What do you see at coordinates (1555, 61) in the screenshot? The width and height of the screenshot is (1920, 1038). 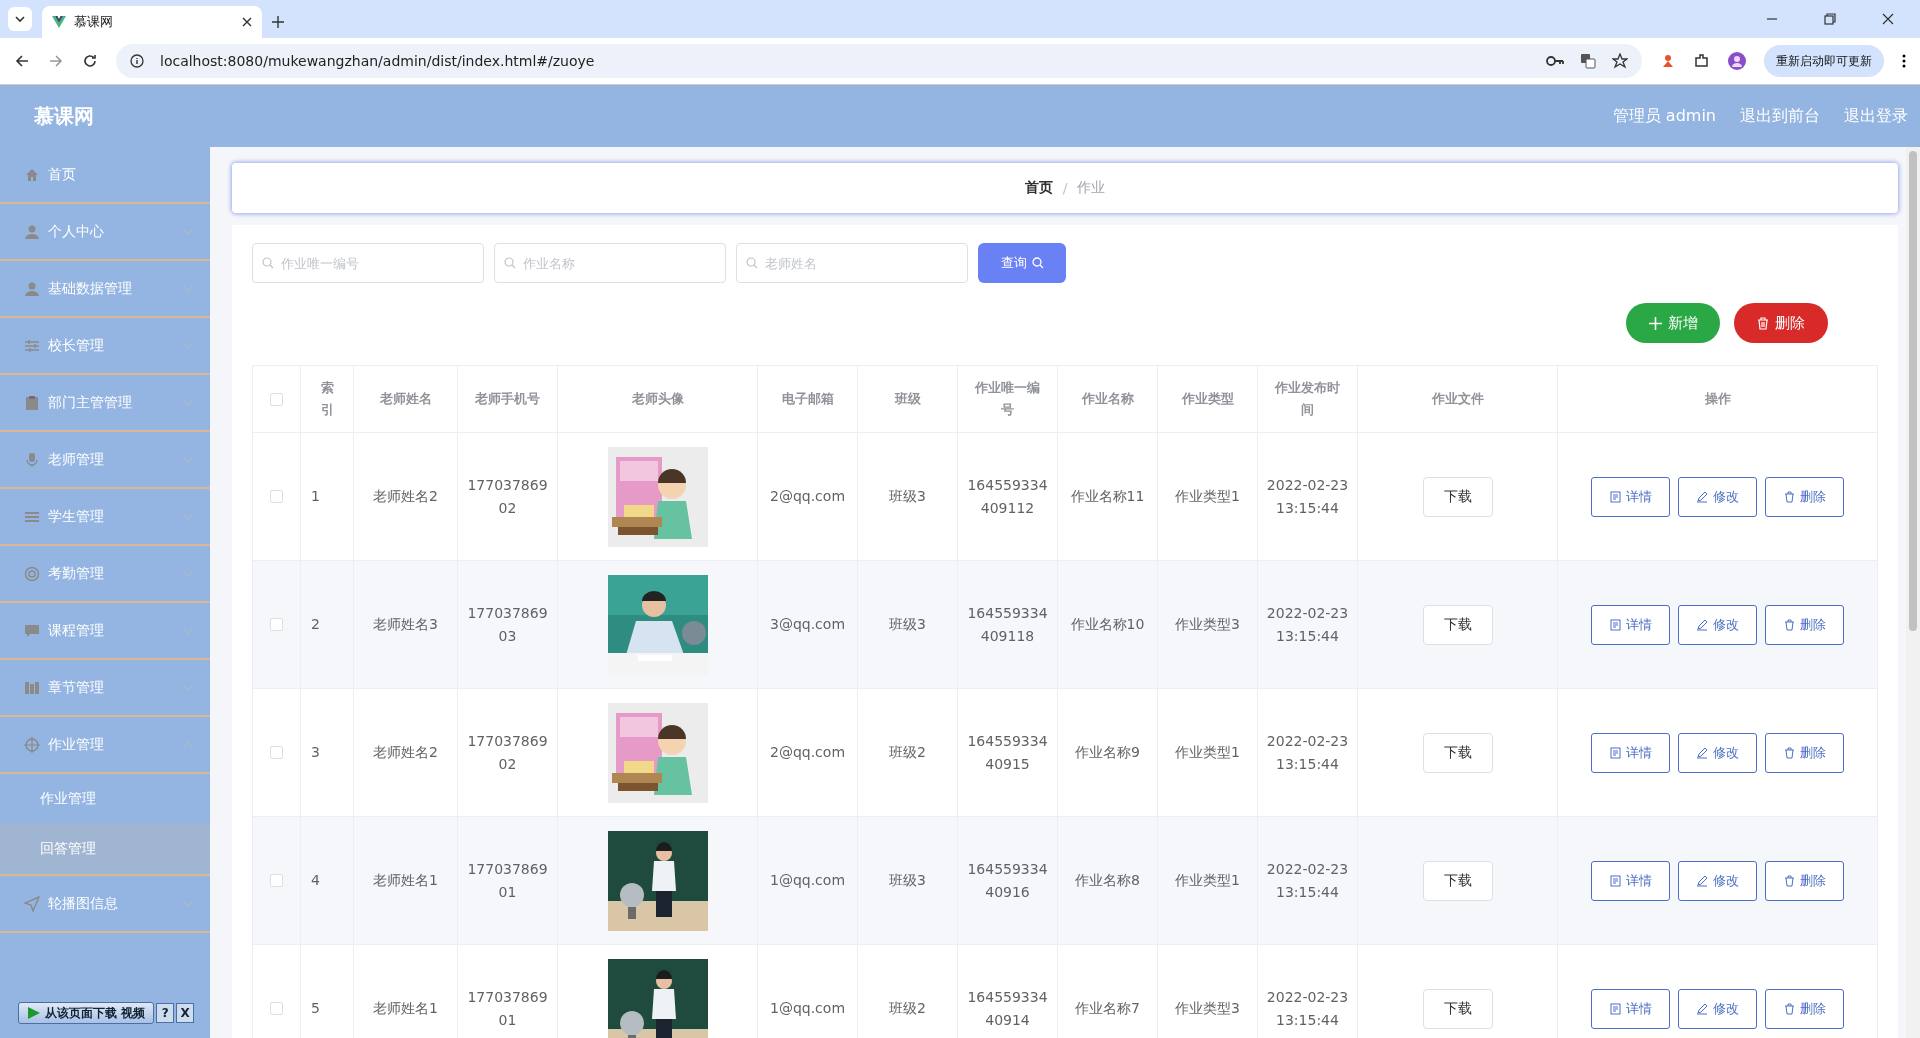 I see `key-icon` at bounding box center [1555, 61].